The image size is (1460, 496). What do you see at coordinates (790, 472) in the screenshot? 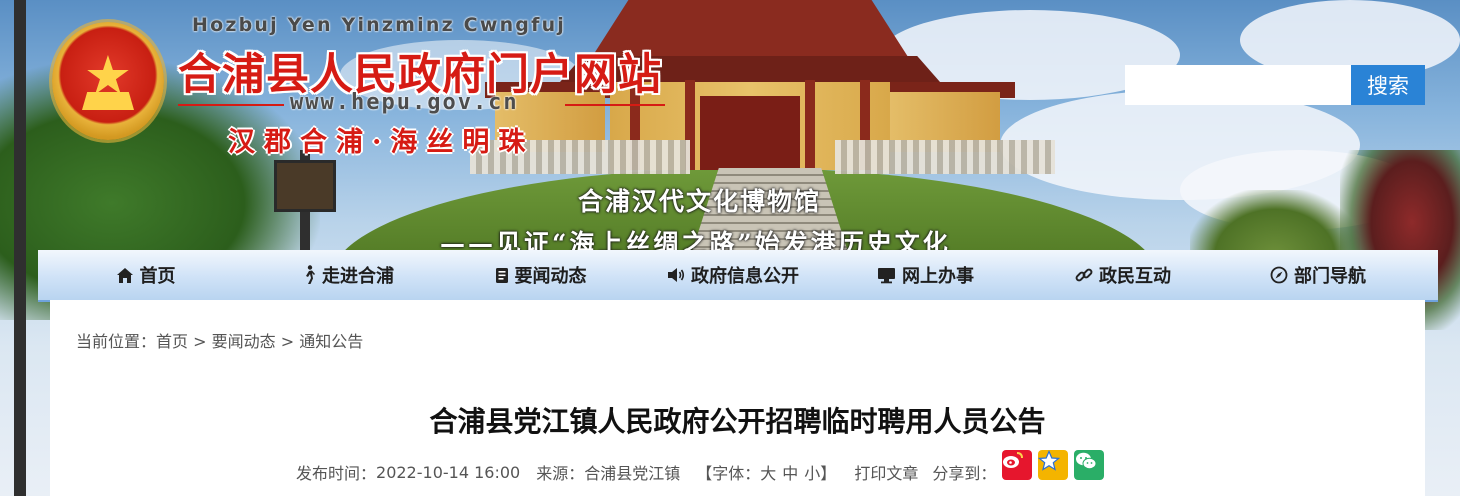
I see `font-size-medium: 中` at bounding box center [790, 472].